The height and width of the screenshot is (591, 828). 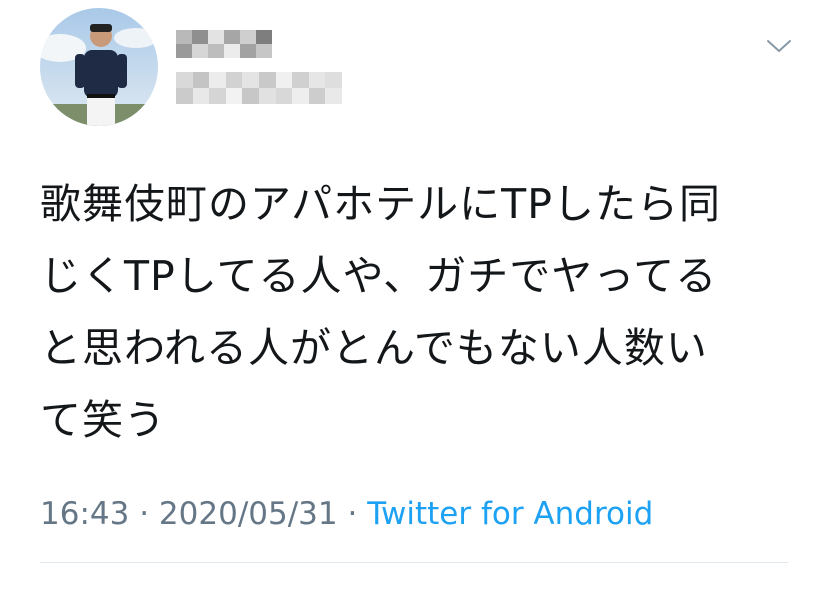 What do you see at coordinates (414, 562) in the screenshot?
I see `divider` at bounding box center [414, 562].